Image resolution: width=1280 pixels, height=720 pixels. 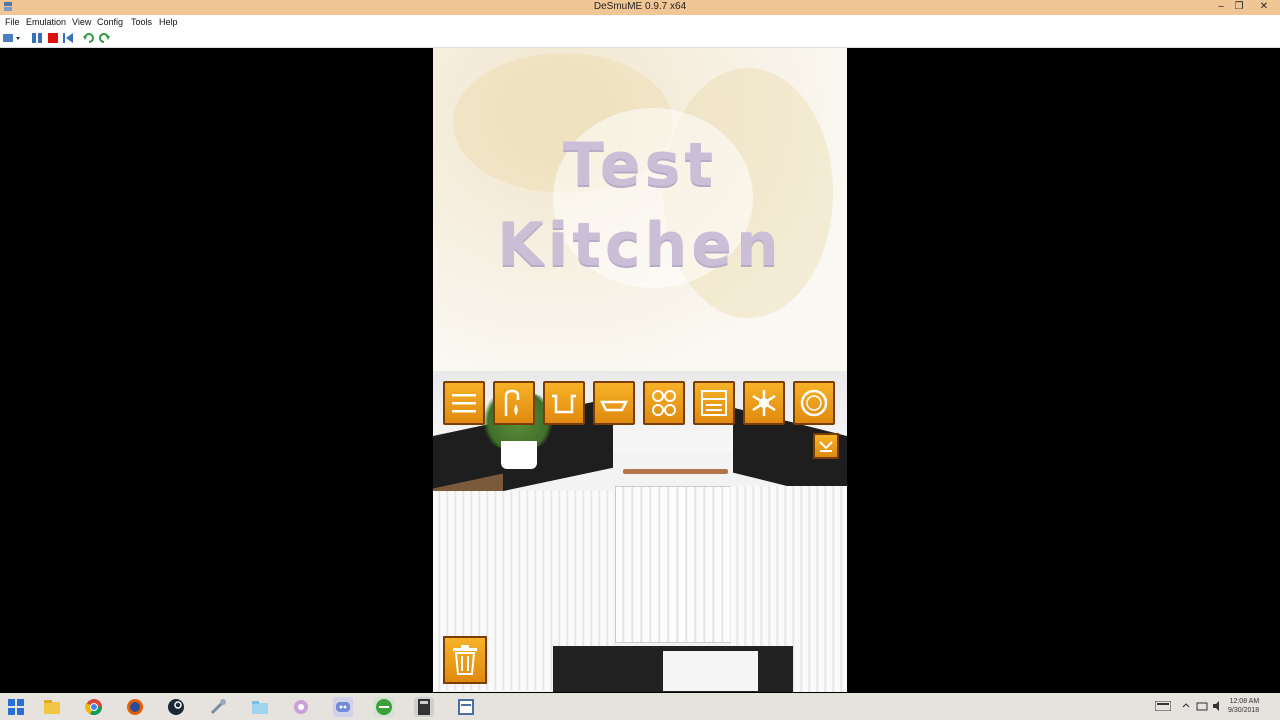 What do you see at coordinates (12, 22) in the screenshot?
I see `menu-file: File` at bounding box center [12, 22].